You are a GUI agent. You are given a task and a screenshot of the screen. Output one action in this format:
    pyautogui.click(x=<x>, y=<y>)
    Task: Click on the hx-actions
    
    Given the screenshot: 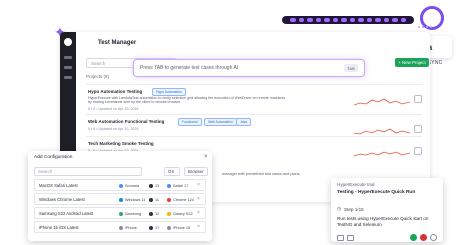 What is the action you would take?
    pyautogui.click(x=387, y=237)
    